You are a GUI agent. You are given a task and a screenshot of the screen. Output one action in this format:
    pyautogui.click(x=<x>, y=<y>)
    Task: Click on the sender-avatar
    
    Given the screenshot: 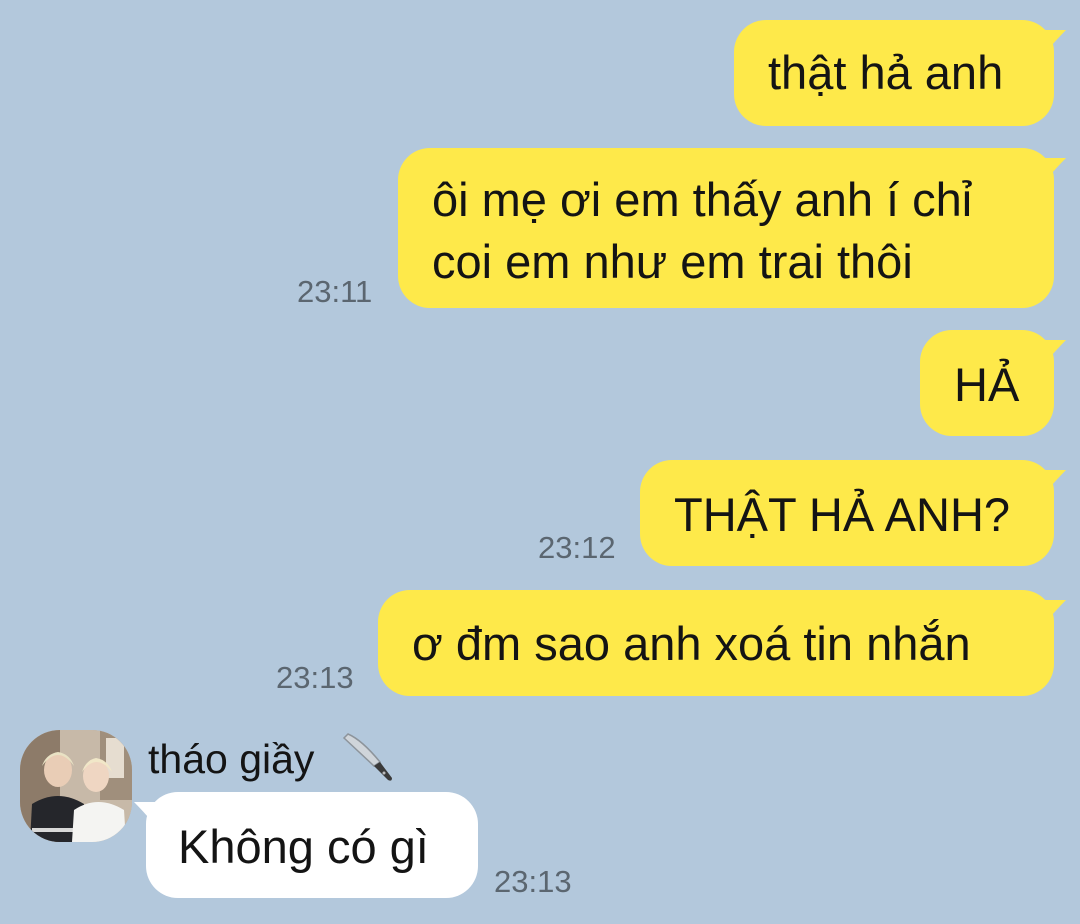 What is the action you would take?
    pyautogui.click(x=76, y=786)
    